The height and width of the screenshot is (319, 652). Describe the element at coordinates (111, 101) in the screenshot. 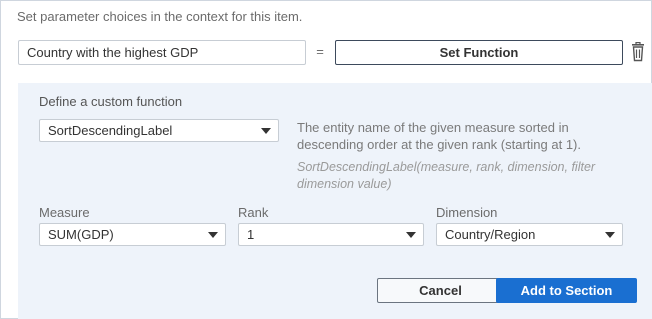

I see `panel-title: Define a custom function` at that location.